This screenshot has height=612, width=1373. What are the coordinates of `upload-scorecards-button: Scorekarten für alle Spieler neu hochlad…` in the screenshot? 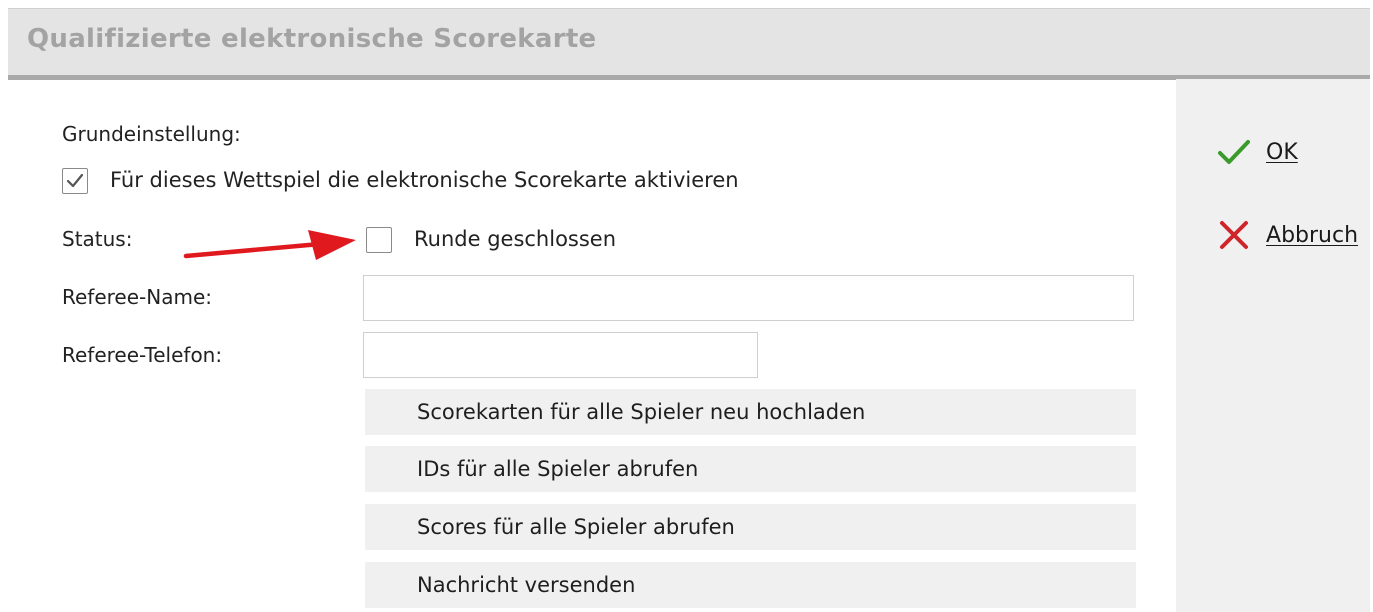 It's located at (750, 412).